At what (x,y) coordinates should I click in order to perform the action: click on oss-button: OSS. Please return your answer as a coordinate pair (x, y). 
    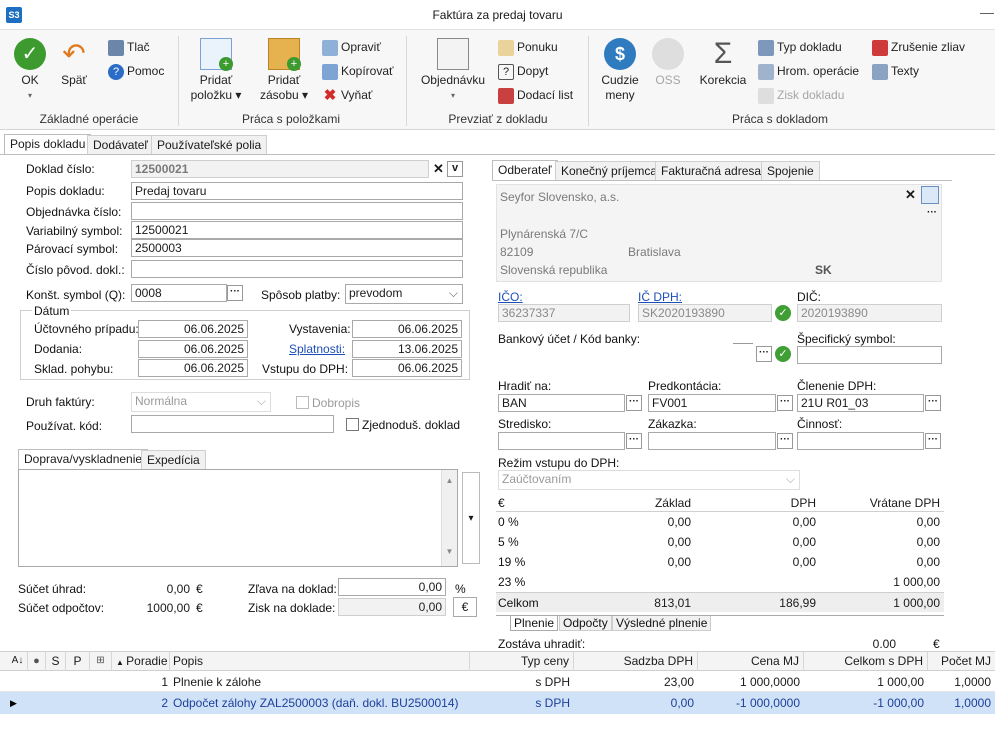
    Looking at the image, I should click on (668, 63).